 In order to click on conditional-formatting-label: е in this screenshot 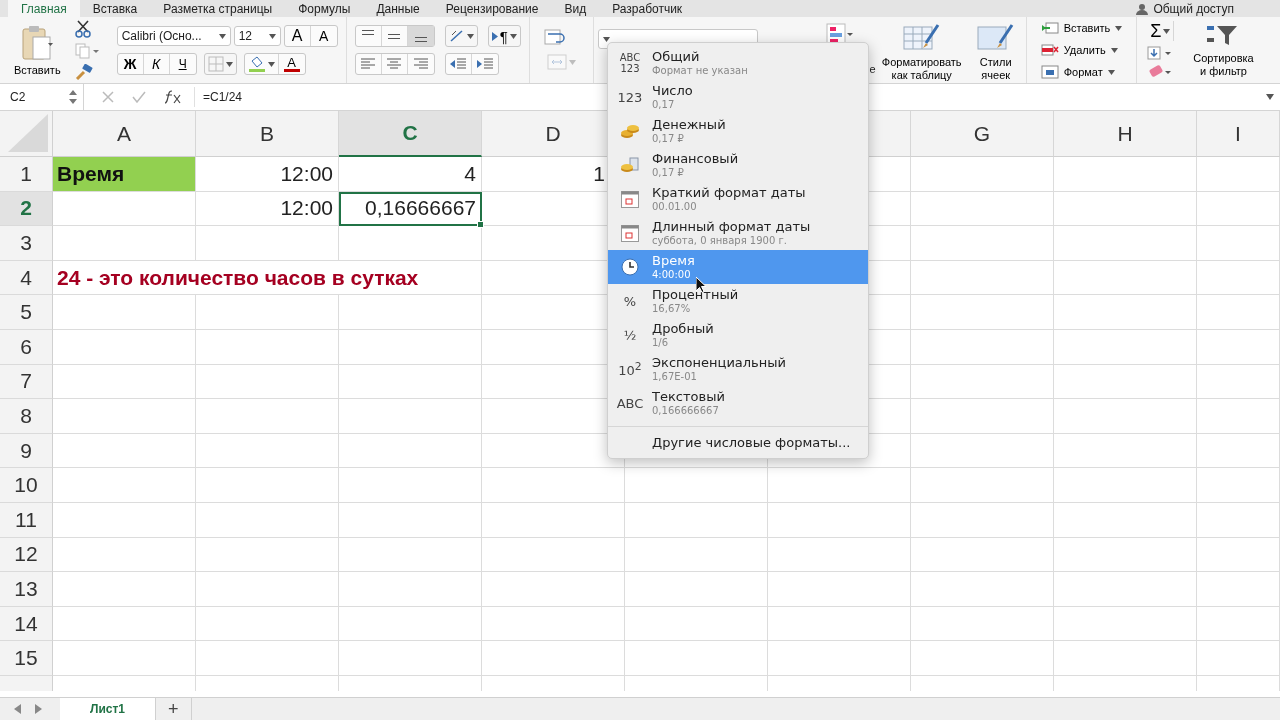, I will do `click(872, 69)`.